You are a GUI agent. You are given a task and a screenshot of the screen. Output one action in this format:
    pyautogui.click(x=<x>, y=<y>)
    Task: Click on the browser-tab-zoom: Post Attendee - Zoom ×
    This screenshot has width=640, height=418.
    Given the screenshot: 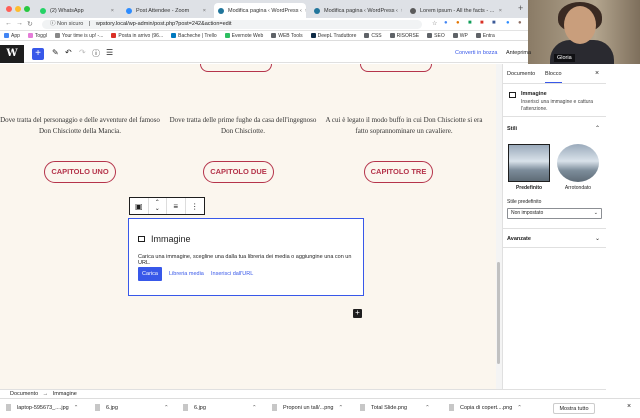 What is the action you would take?
    pyautogui.click(x=166, y=10)
    